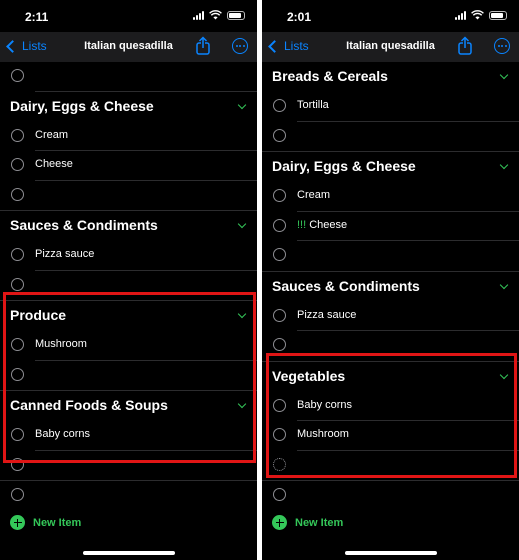 The image size is (519, 560). I want to click on item-label: Tortilla, so click(313, 105).